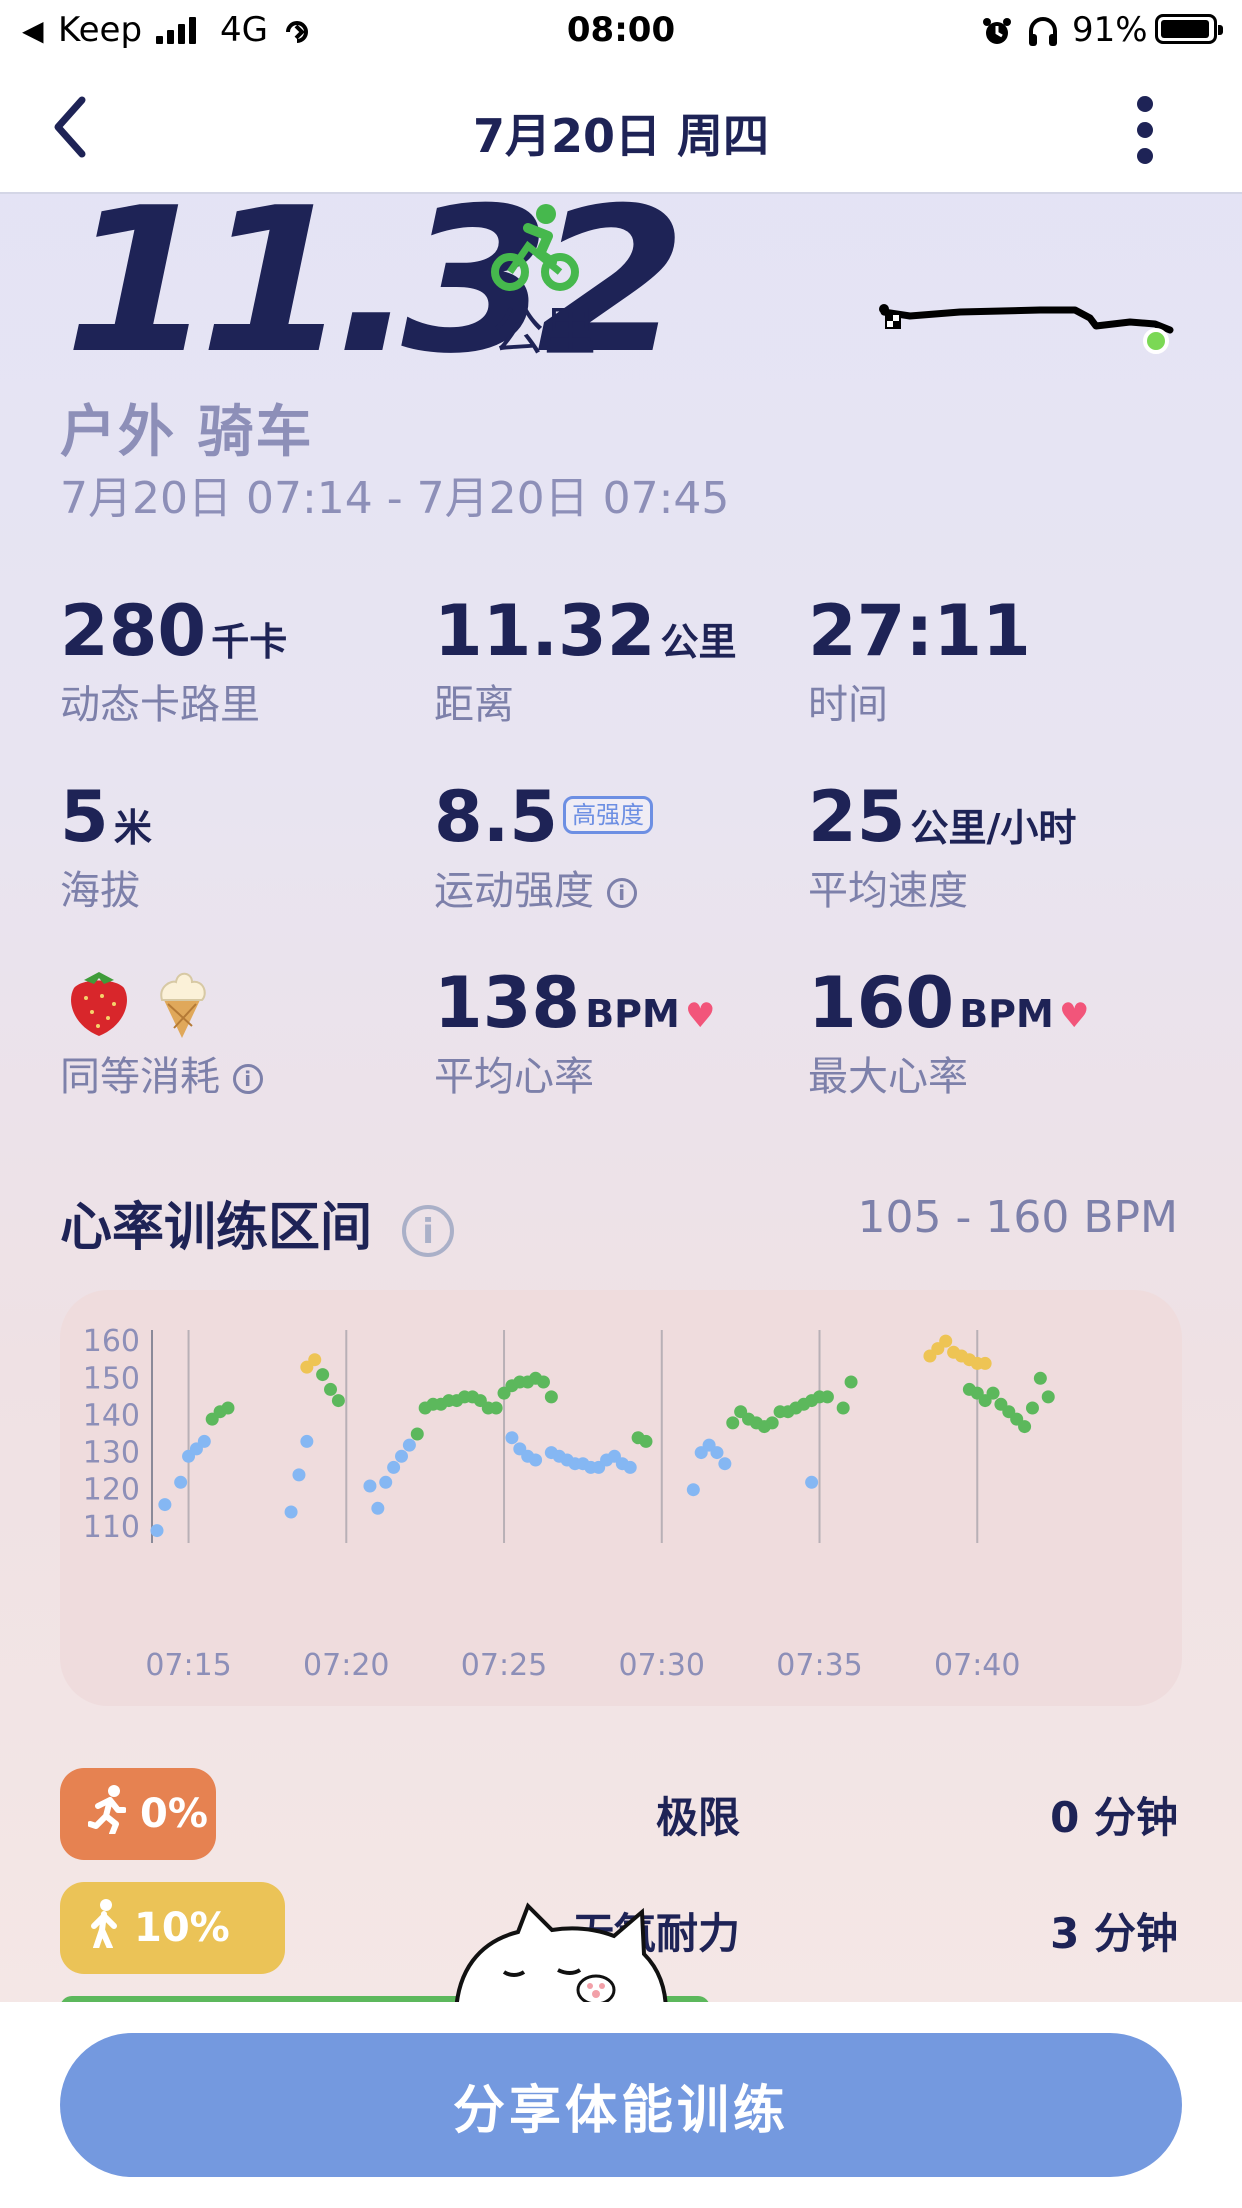 The height and width of the screenshot is (2208, 1242). I want to click on stat-distance: 11.32 公里, so click(585, 631).